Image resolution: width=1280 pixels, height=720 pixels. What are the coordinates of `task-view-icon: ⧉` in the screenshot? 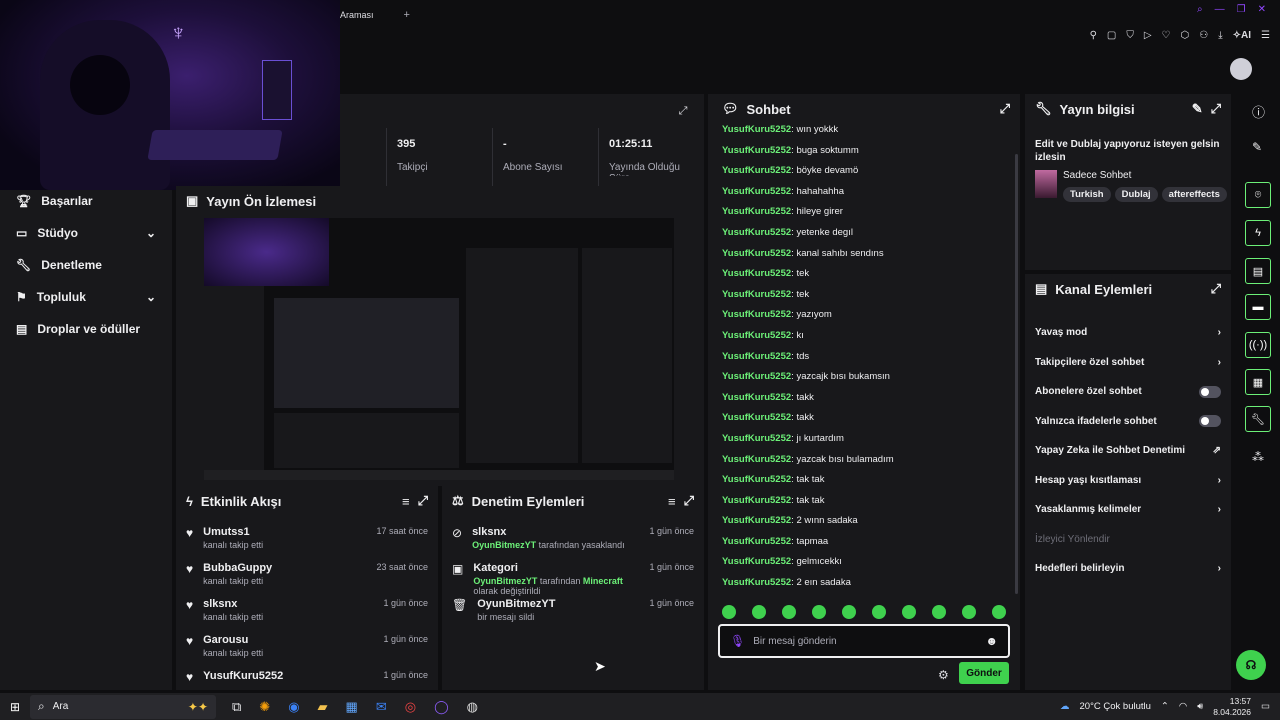 It's located at (236, 707).